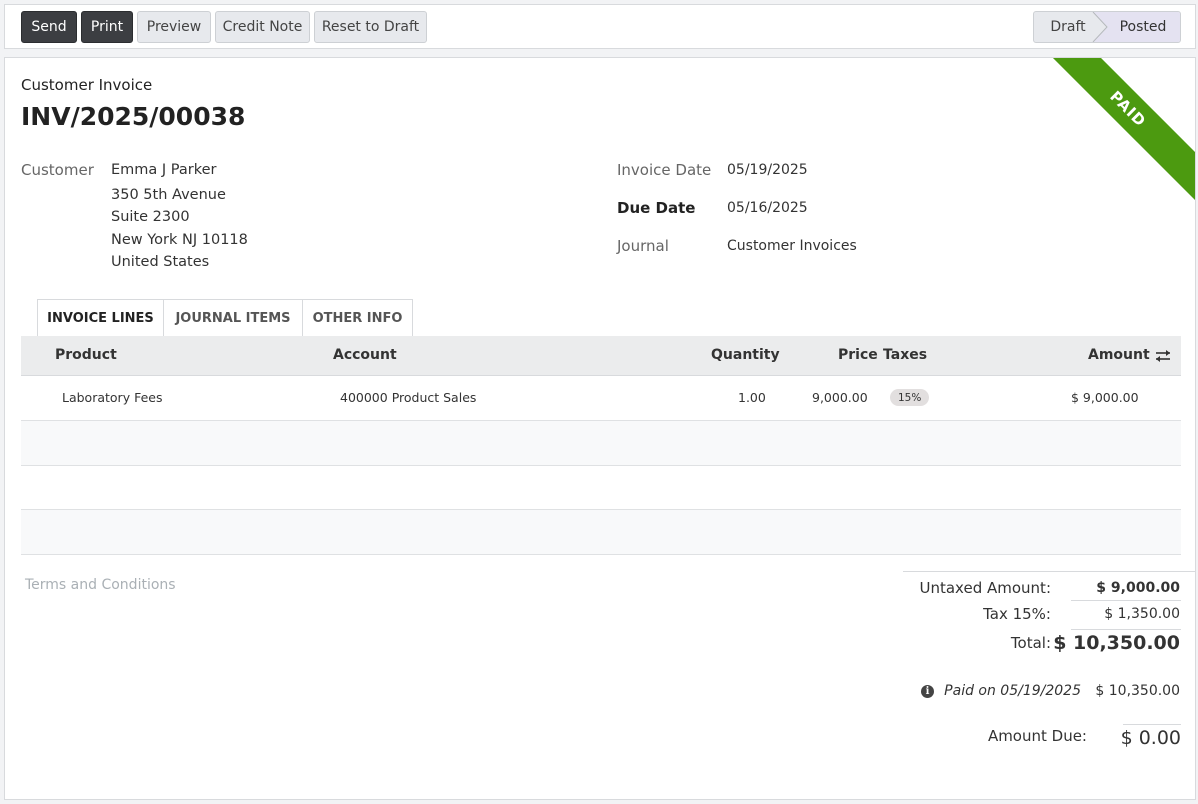 This screenshot has width=1198, height=804. I want to click on tax-value: $ 1,350.00, so click(1142, 614).